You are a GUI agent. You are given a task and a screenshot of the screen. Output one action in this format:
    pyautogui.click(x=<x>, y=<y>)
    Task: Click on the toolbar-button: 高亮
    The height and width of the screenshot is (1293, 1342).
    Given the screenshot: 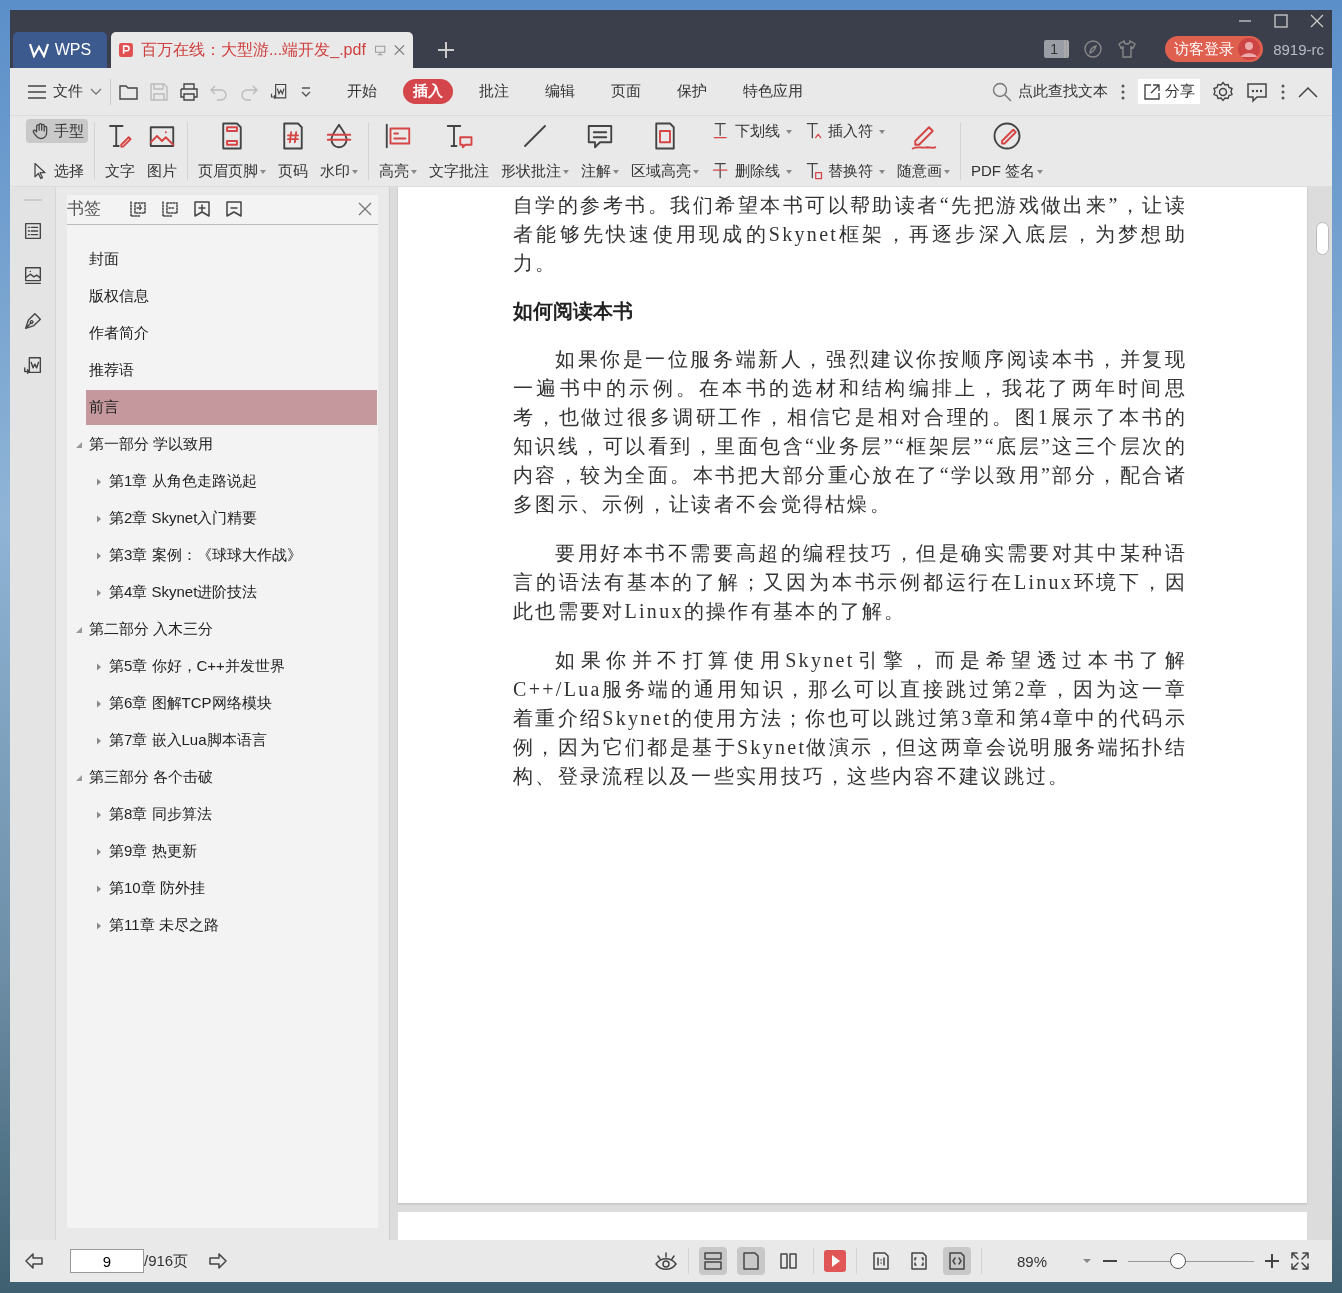 What is the action you would take?
    pyautogui.click(x=398, y=151)
    